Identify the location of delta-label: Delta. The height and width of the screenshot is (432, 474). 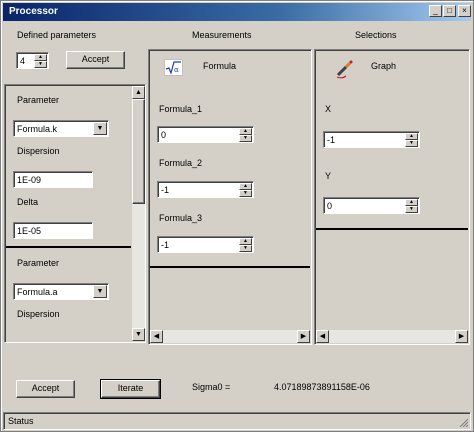
(28, 202).